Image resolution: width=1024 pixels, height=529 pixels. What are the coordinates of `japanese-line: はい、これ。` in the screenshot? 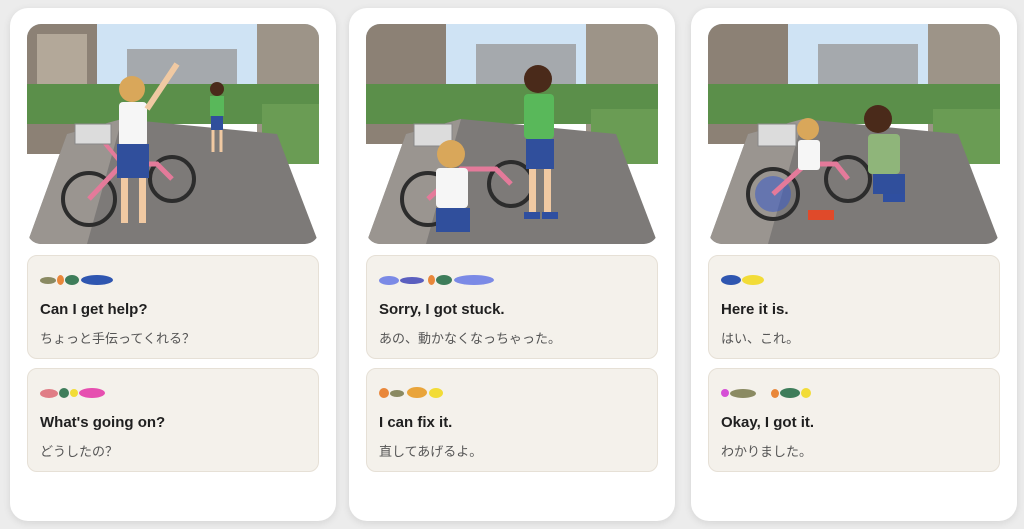 It's located at (760, 339).